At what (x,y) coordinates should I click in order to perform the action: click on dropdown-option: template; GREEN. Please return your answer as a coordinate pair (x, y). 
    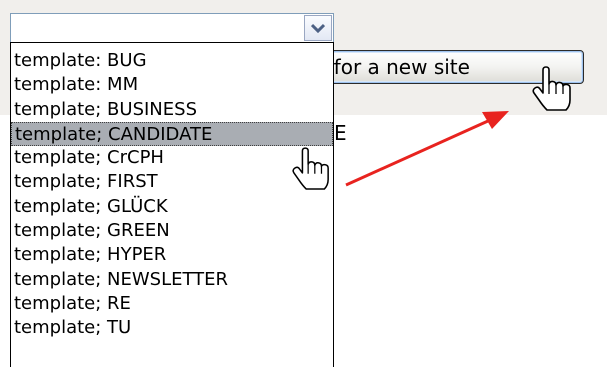
    Looking at the image, I should click on (172, 231).